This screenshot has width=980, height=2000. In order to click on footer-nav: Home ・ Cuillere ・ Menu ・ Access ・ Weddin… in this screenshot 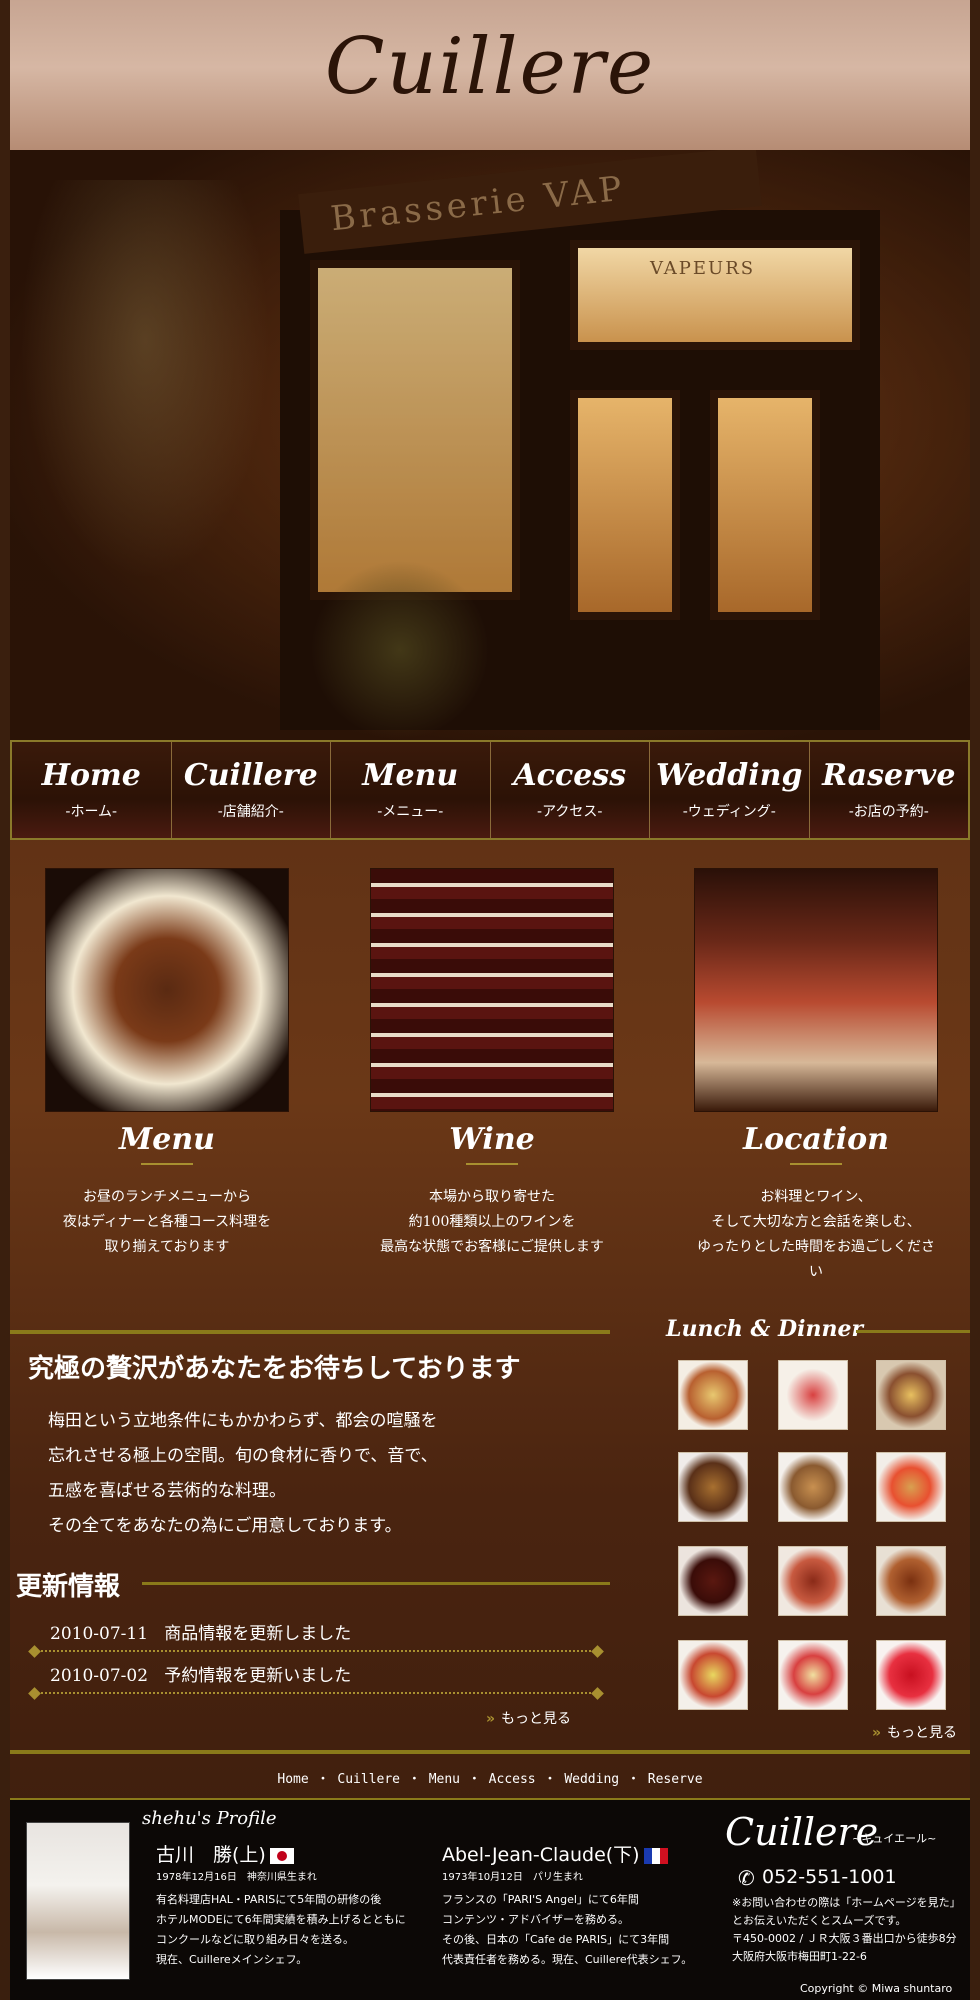, I will do `click(490, 1777)`.